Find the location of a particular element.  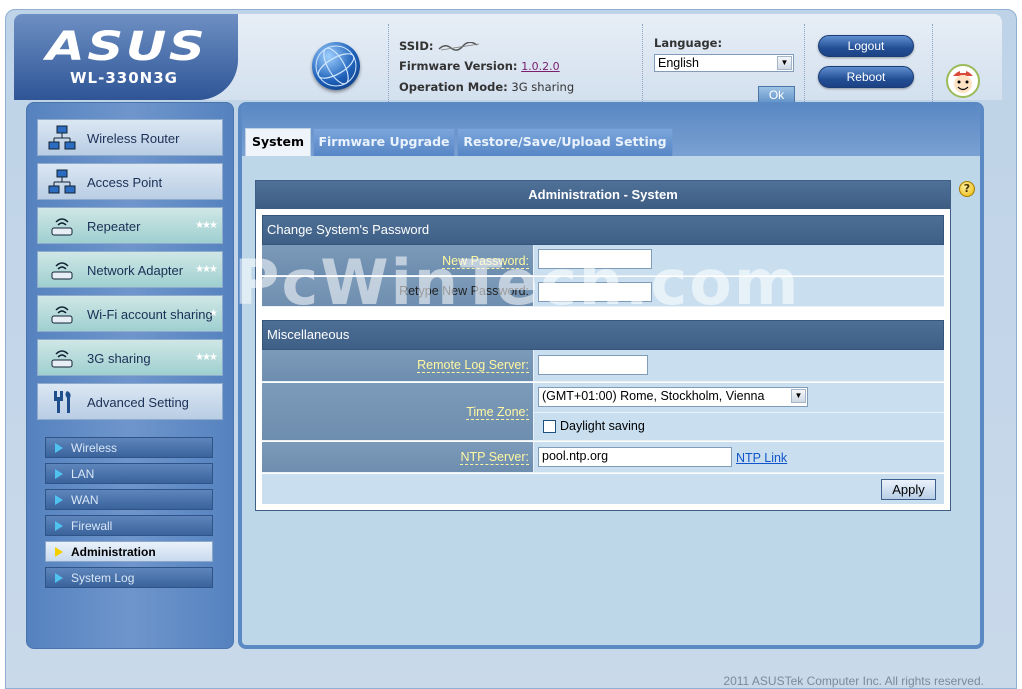

new-password-field is located at coordinates (595, 259).